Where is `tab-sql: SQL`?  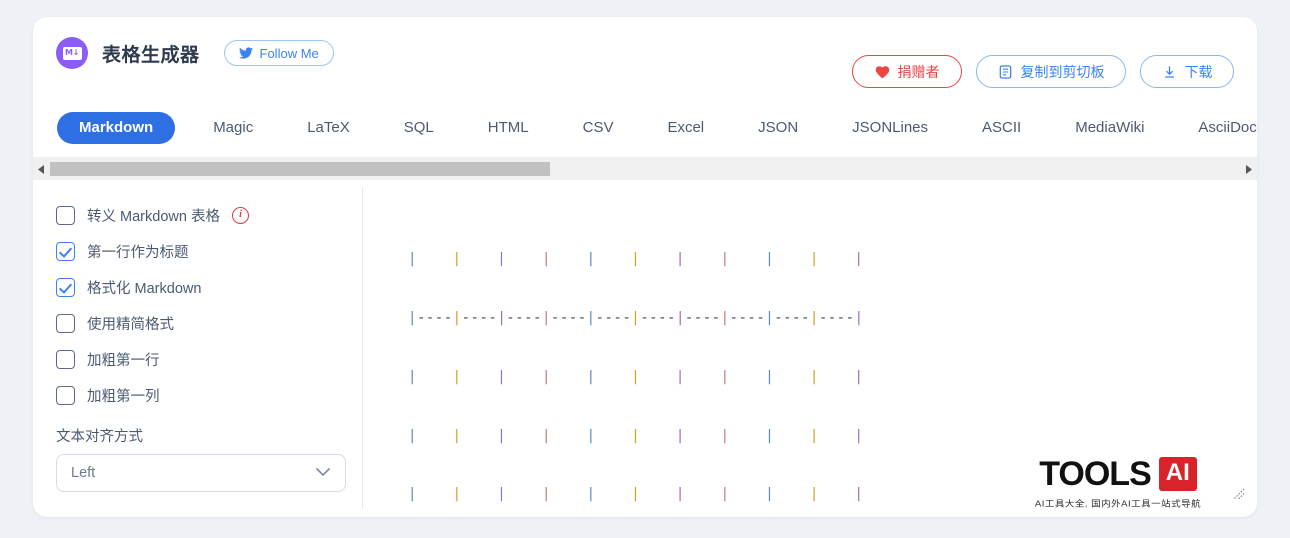 tab-sql: SQL is located at coordinates (419, 128).